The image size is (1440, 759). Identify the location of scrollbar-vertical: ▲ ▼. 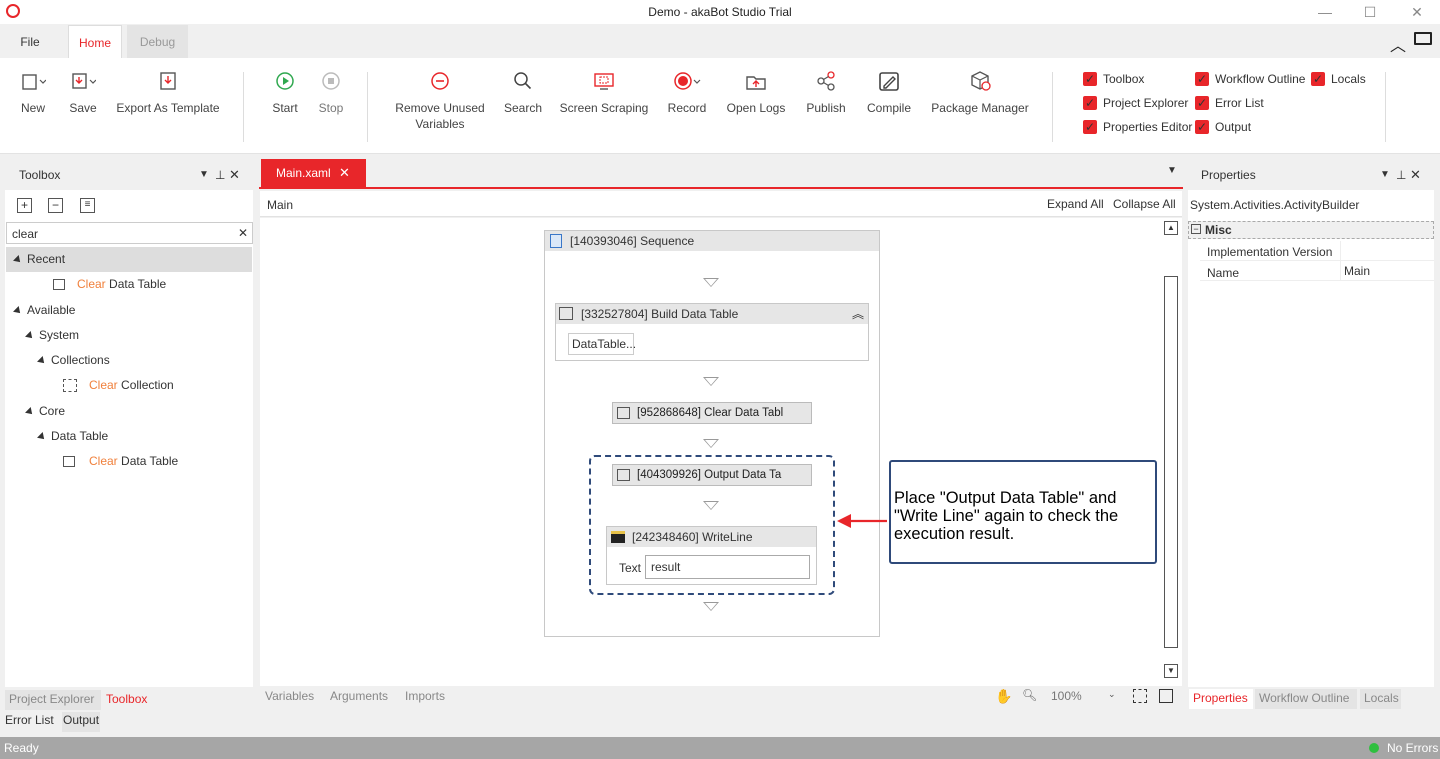
(1171, 449).